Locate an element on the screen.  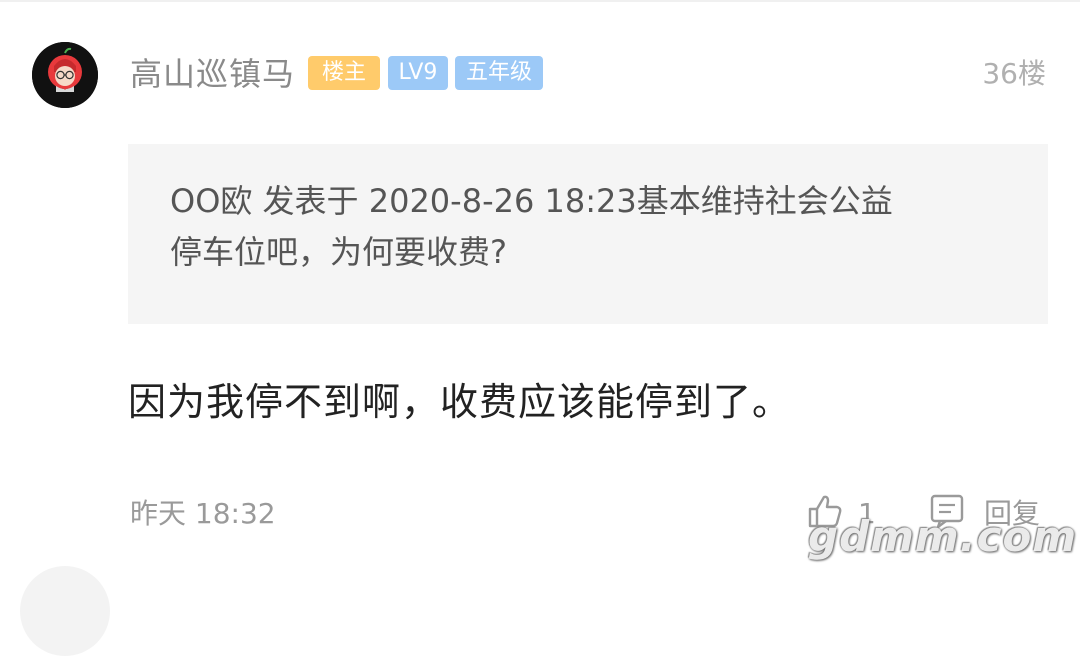
avatar-image is located at coordinates (65, 75).